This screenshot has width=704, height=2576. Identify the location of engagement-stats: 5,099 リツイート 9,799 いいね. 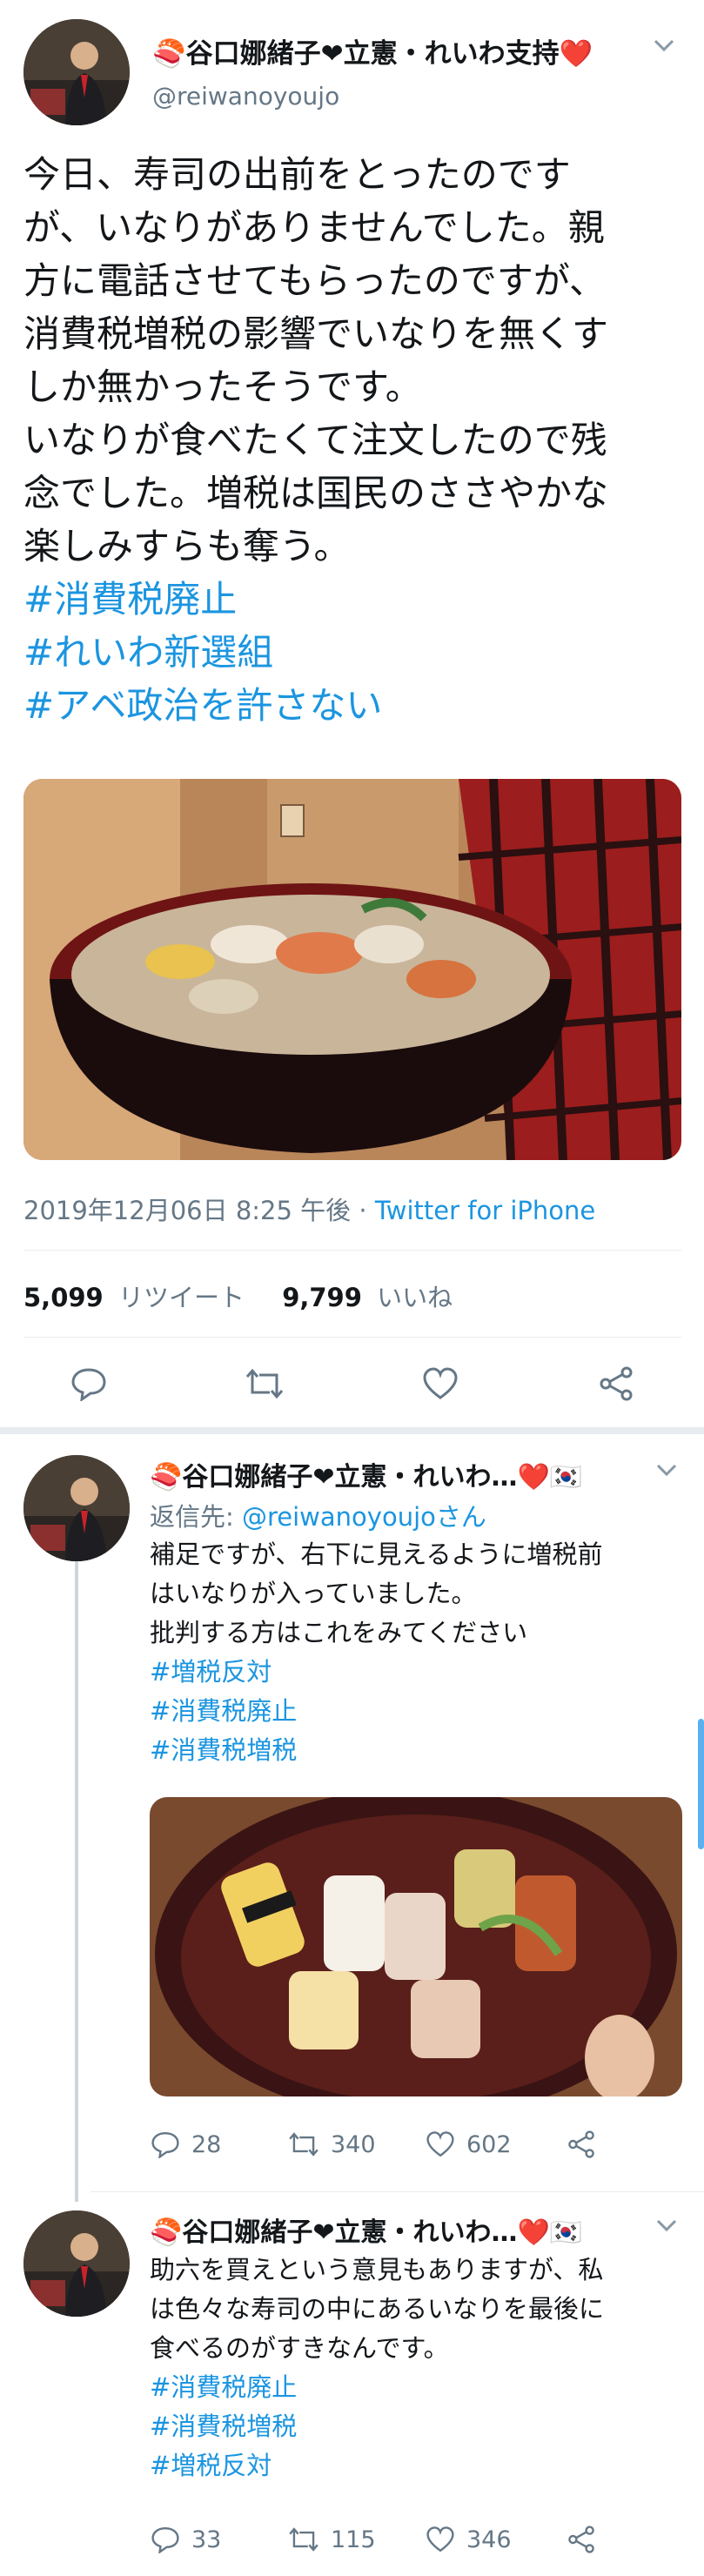
(238, 1296).